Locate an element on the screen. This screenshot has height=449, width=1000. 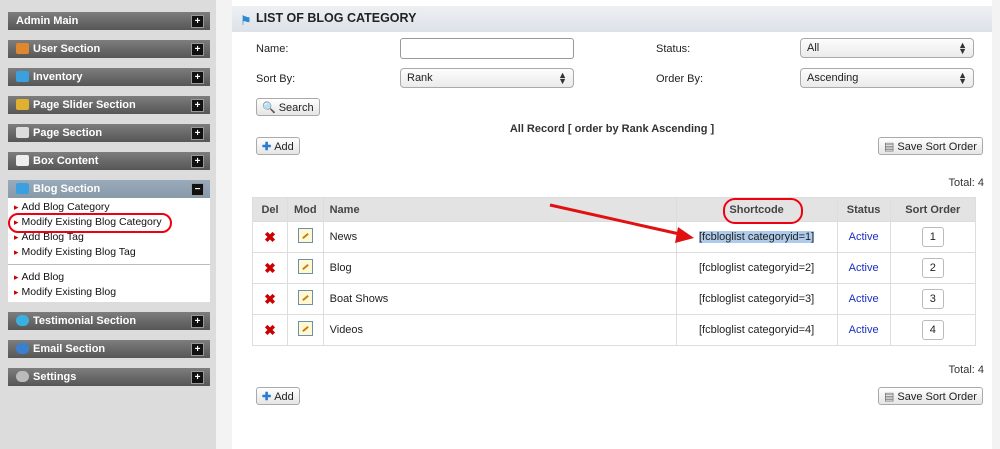
testimonial-icon is located at coordinates (22, 320).